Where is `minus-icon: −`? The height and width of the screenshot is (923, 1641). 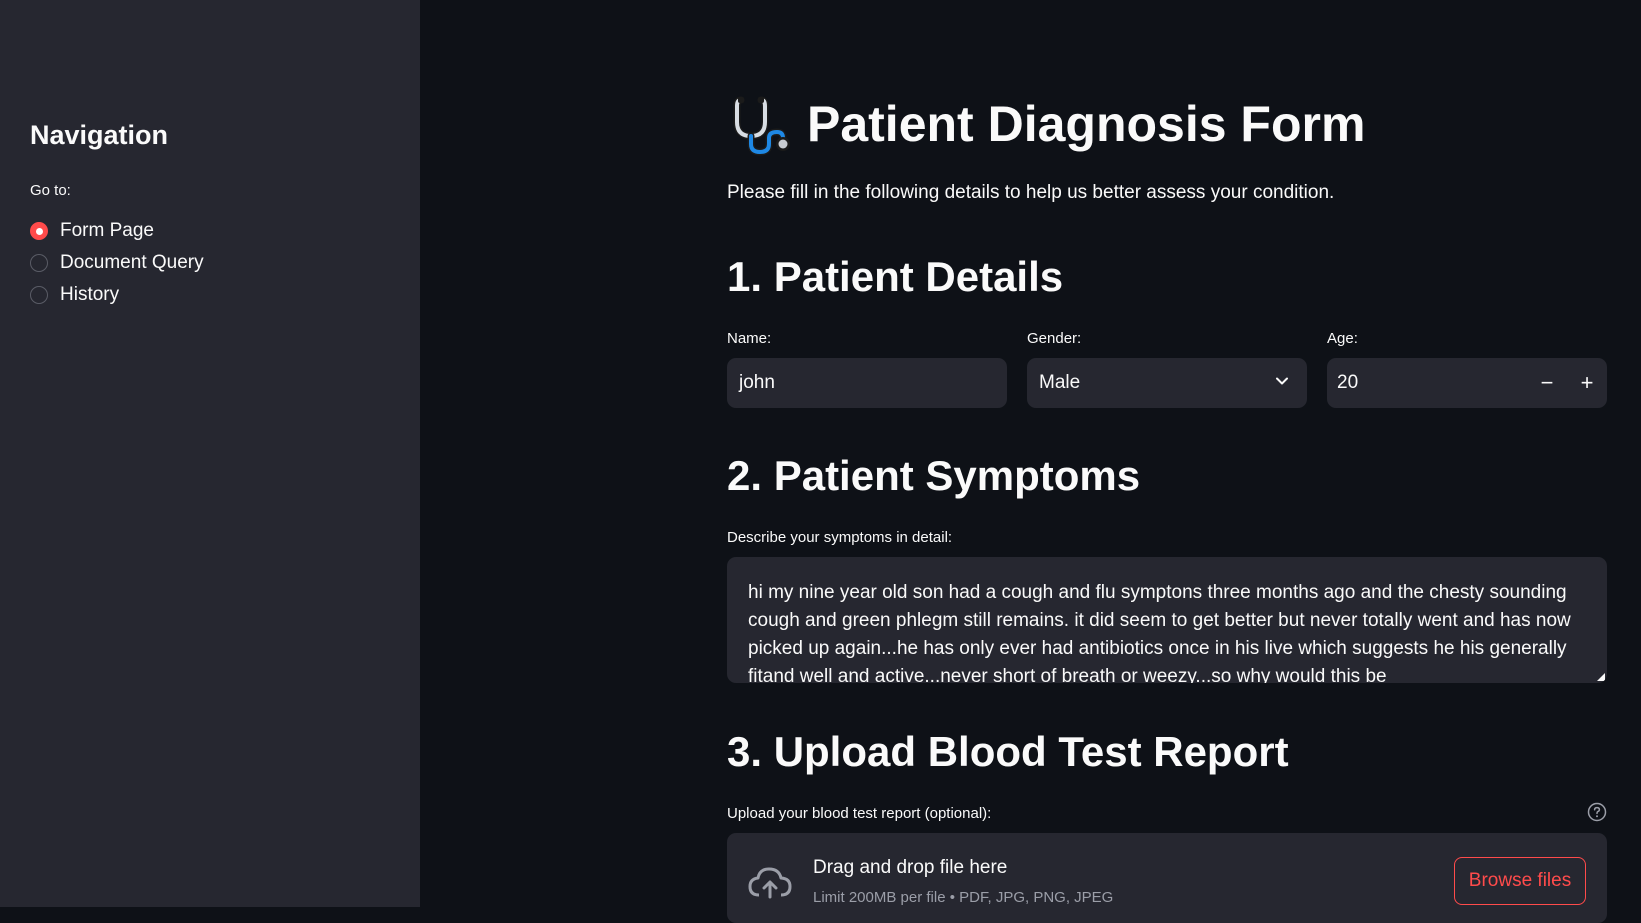 minus-icon: − is located at coordinates (1547, 382).